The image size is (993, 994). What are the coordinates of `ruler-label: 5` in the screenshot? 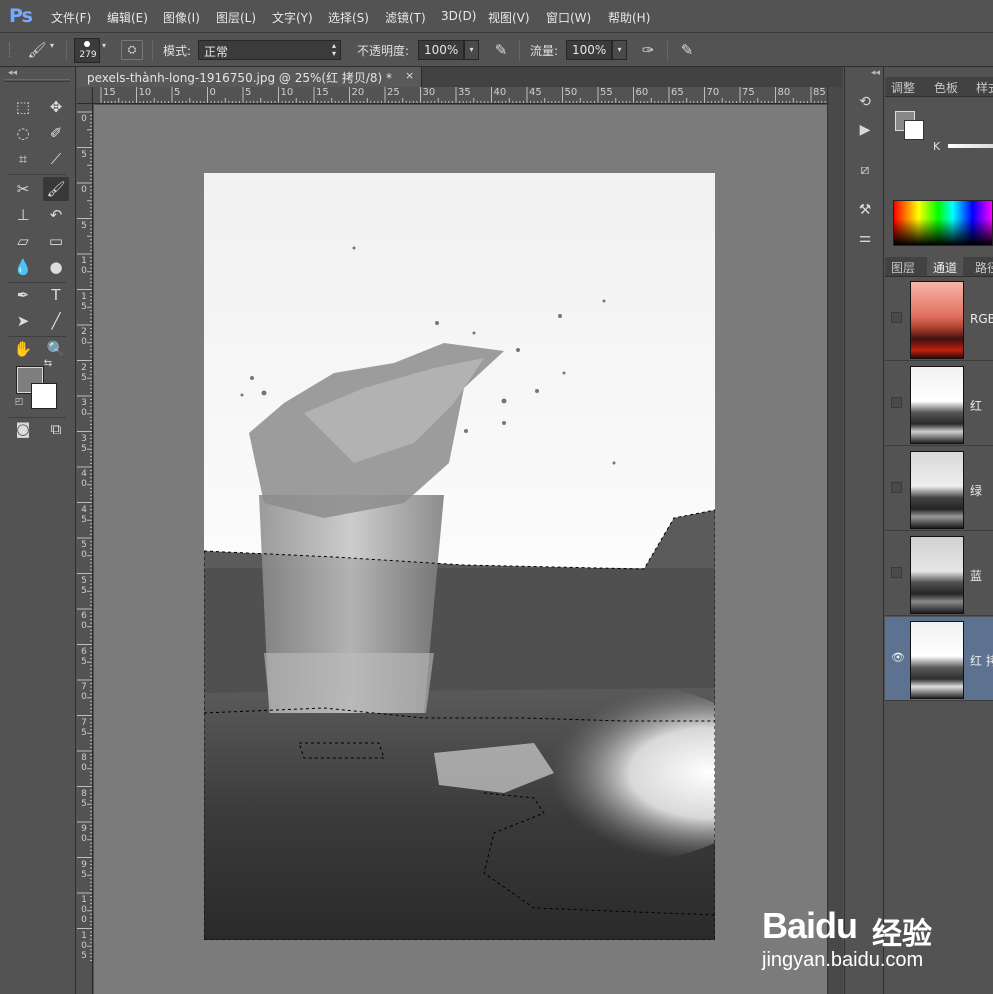 It's located at (177, 92).